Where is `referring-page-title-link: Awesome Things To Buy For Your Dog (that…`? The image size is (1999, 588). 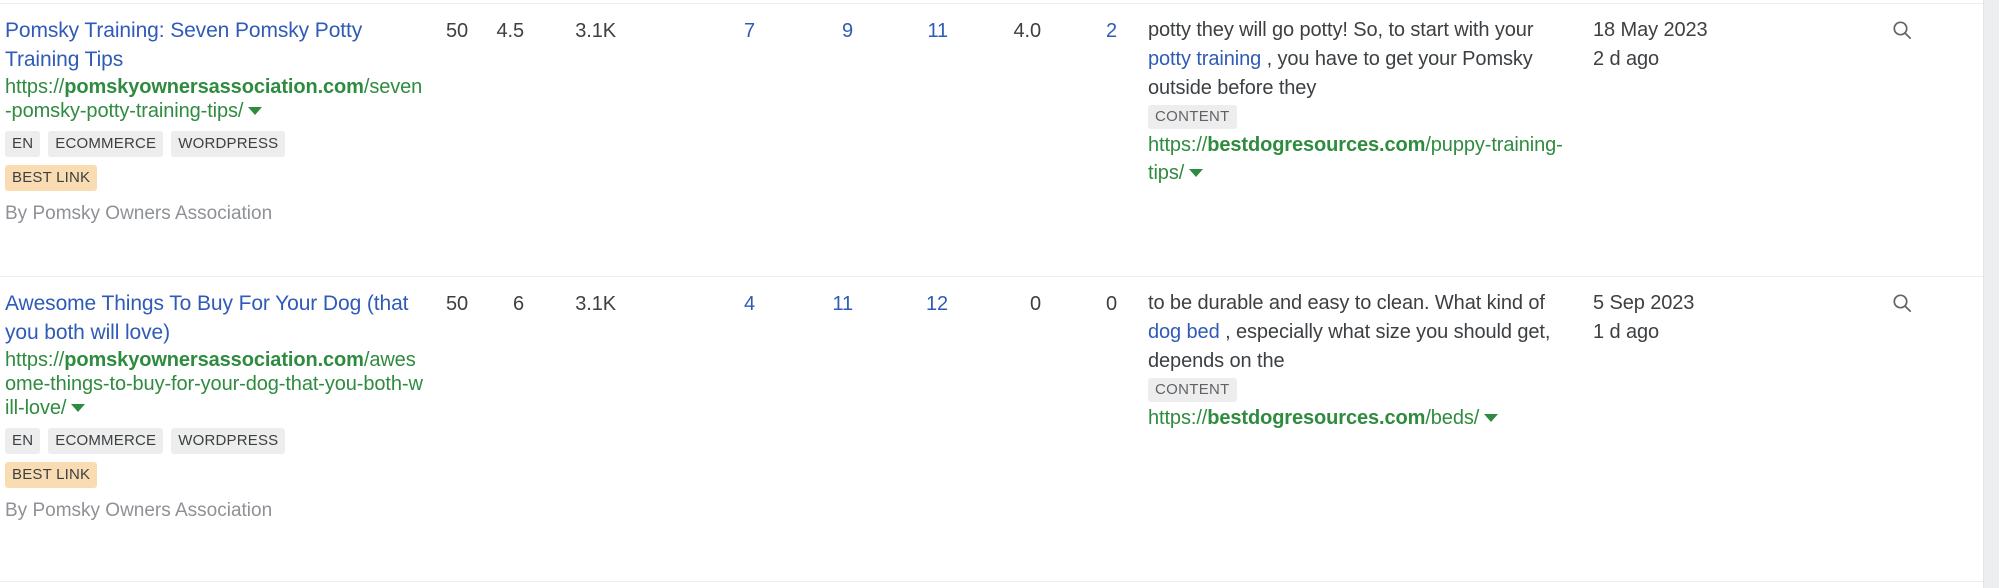 referring-page-title-link: Awesome Things To Buy For Your Dog (that… is located at coordinates (215, 318).